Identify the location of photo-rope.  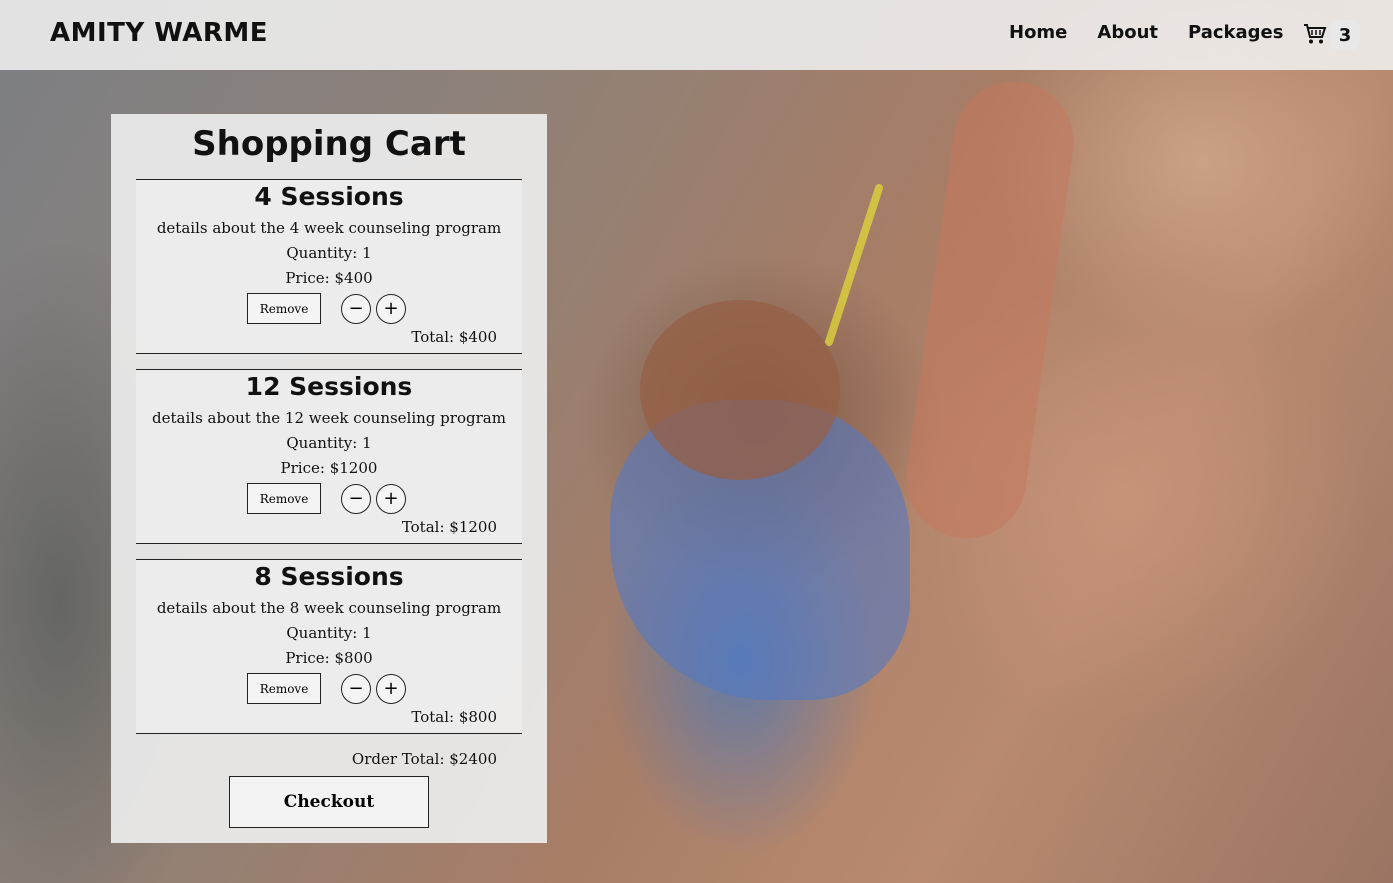
(854, 265).